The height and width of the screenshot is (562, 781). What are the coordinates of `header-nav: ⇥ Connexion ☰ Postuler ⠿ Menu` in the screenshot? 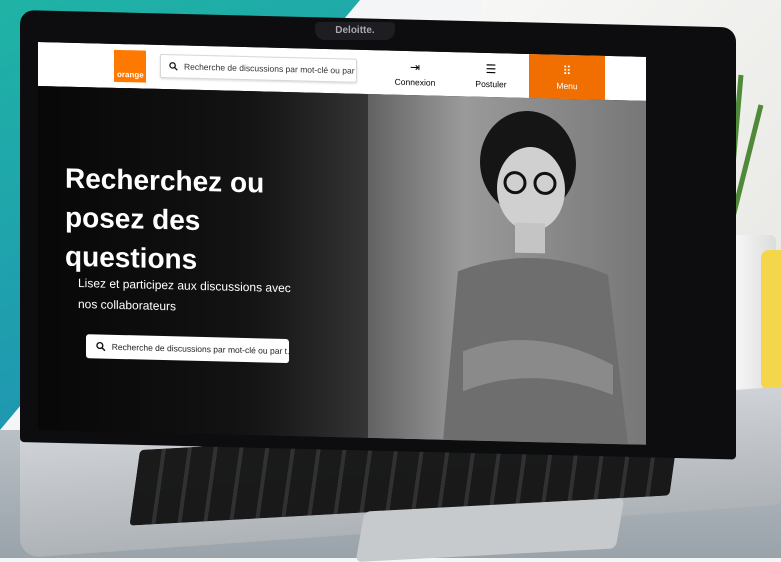 It's located at (491, 75).